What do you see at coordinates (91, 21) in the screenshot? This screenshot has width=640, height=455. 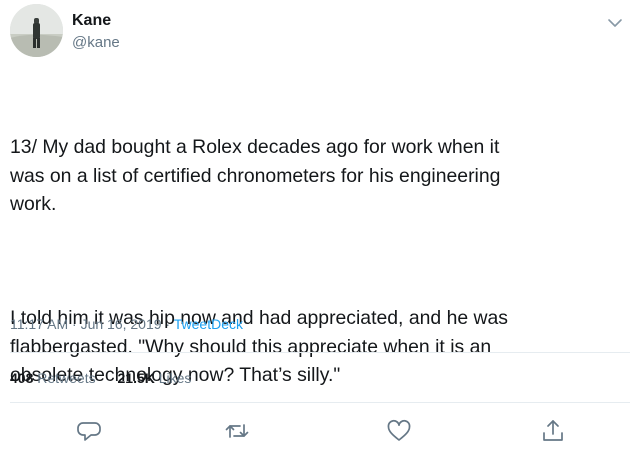 I see `author-name: Kane` at bounding box center [91, 21].